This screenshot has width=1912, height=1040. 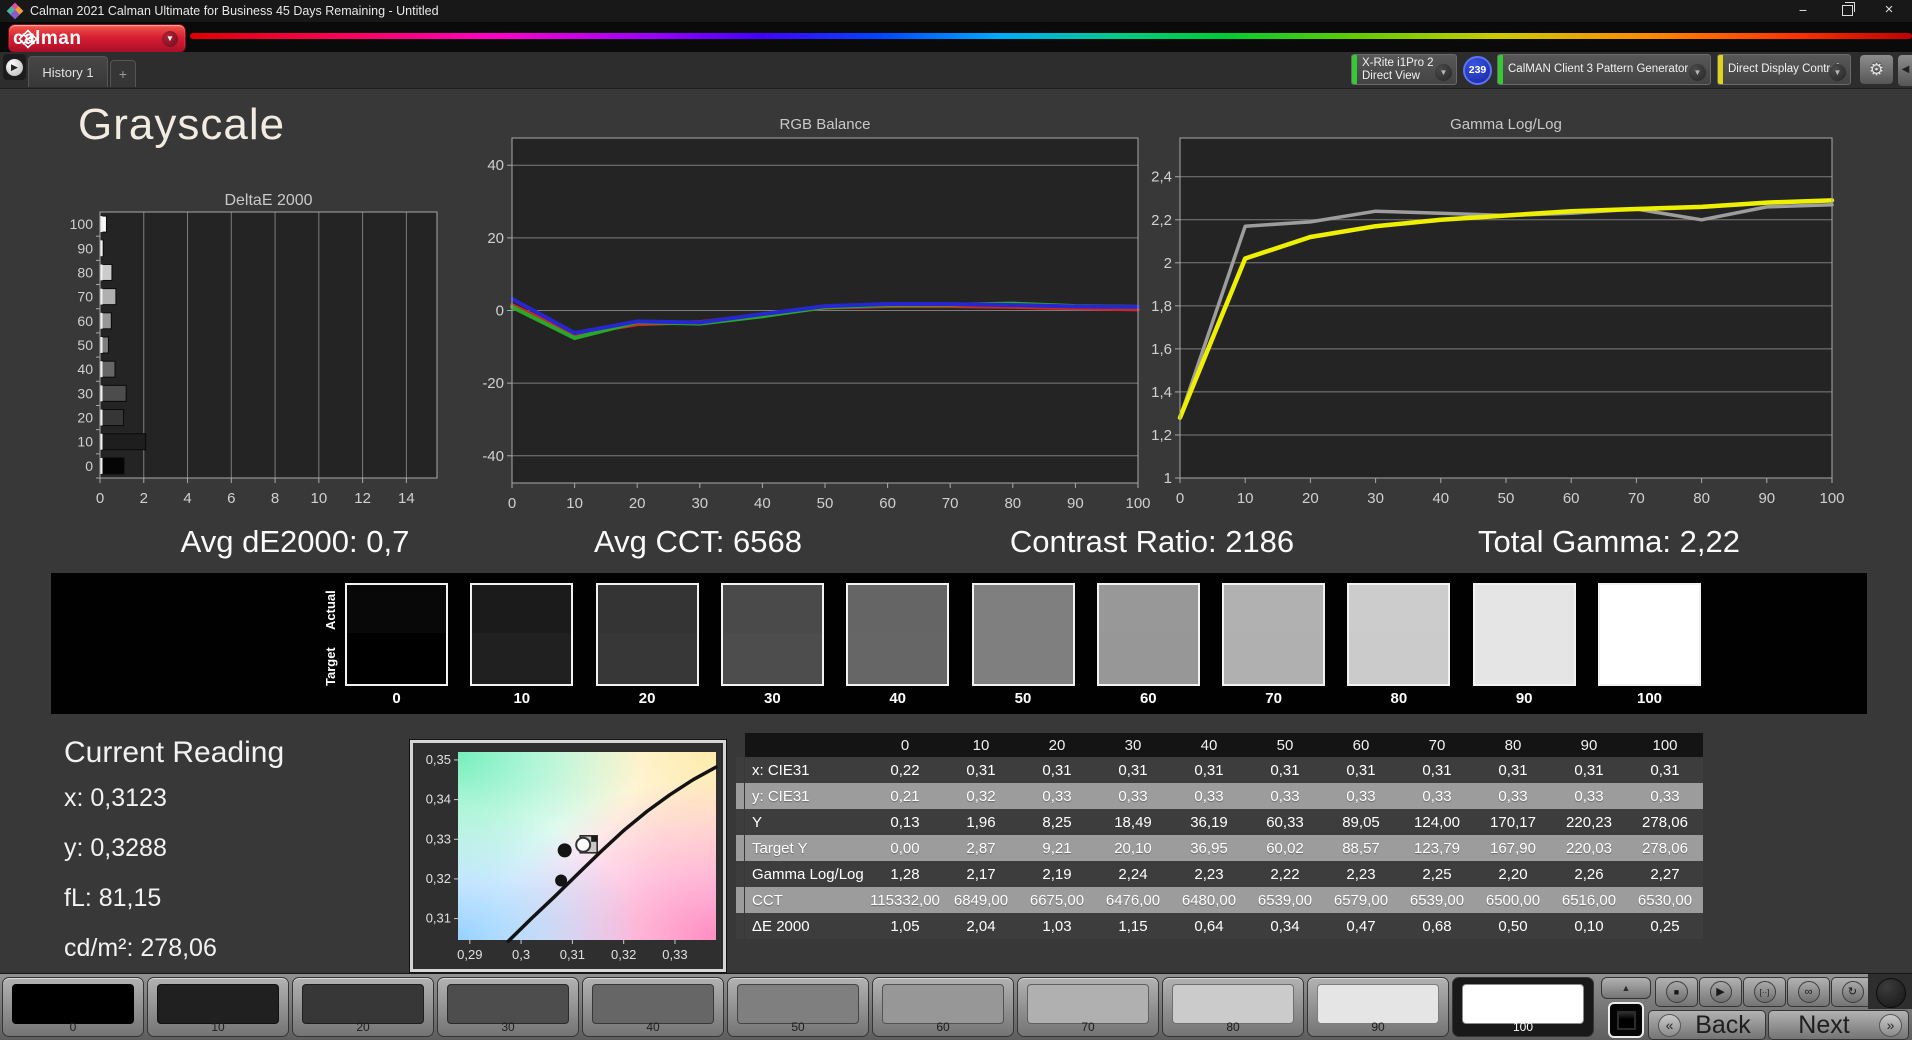 What do you see at coordinates (187, 498) in the screenshot?
I see `svg-text: 4` at bounding box center [187, 498].